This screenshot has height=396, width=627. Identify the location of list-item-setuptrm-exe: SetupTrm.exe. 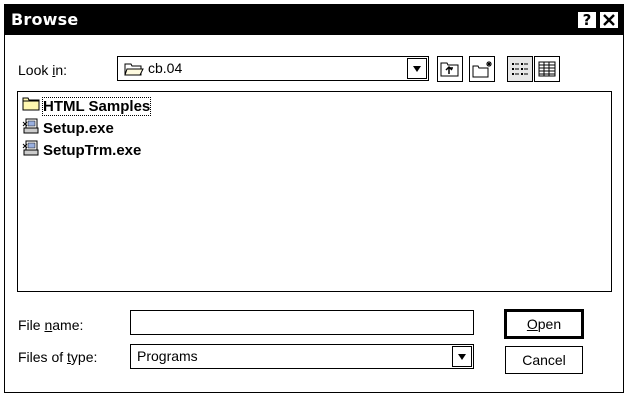
(81, 150).